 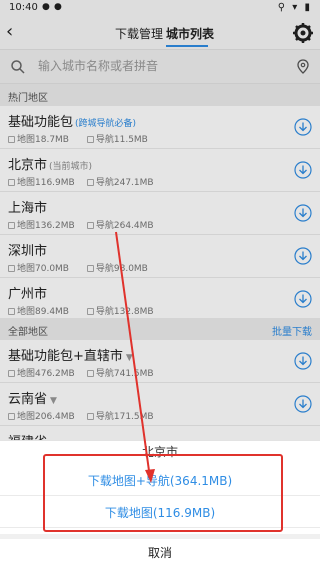 What do you see at coordinates (163, 493) in the screenshot?
I see `annotation-highlight-box` at bounding box center [163, 493].